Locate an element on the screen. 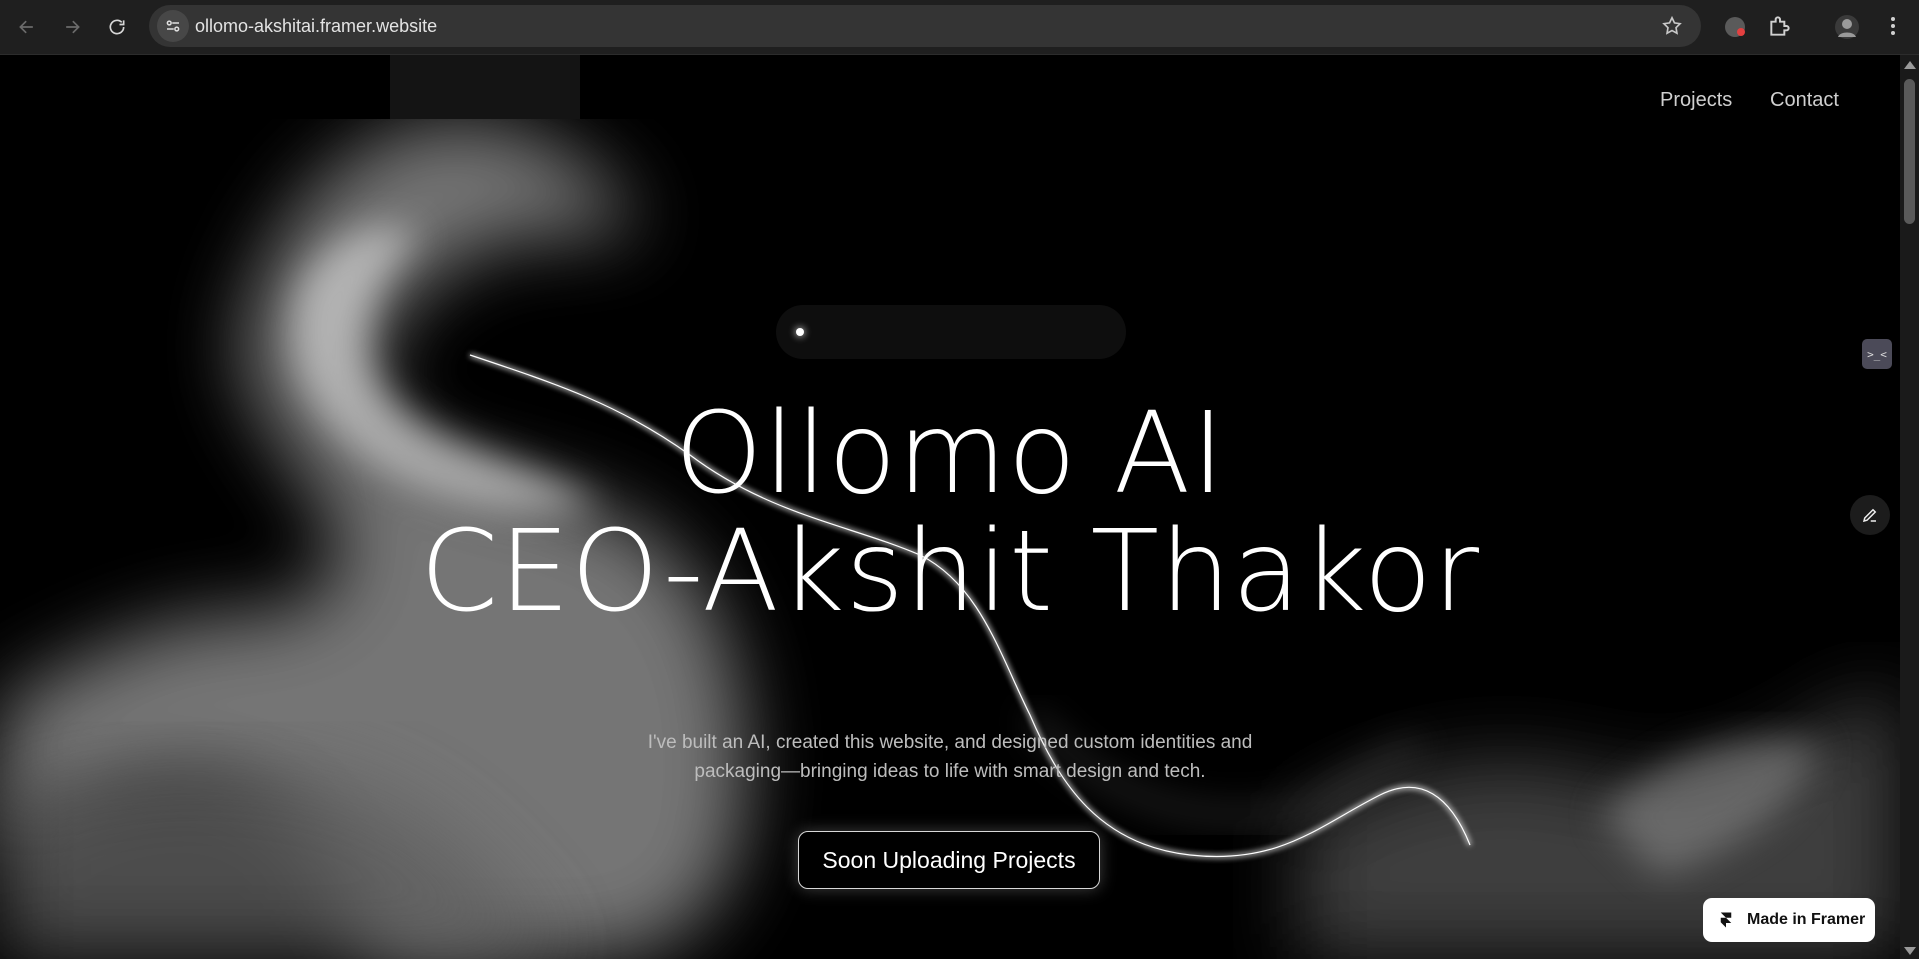 The width and height of the screenshot is (1919, 959). browser-menu-button is located at coordinates (1895, 27).